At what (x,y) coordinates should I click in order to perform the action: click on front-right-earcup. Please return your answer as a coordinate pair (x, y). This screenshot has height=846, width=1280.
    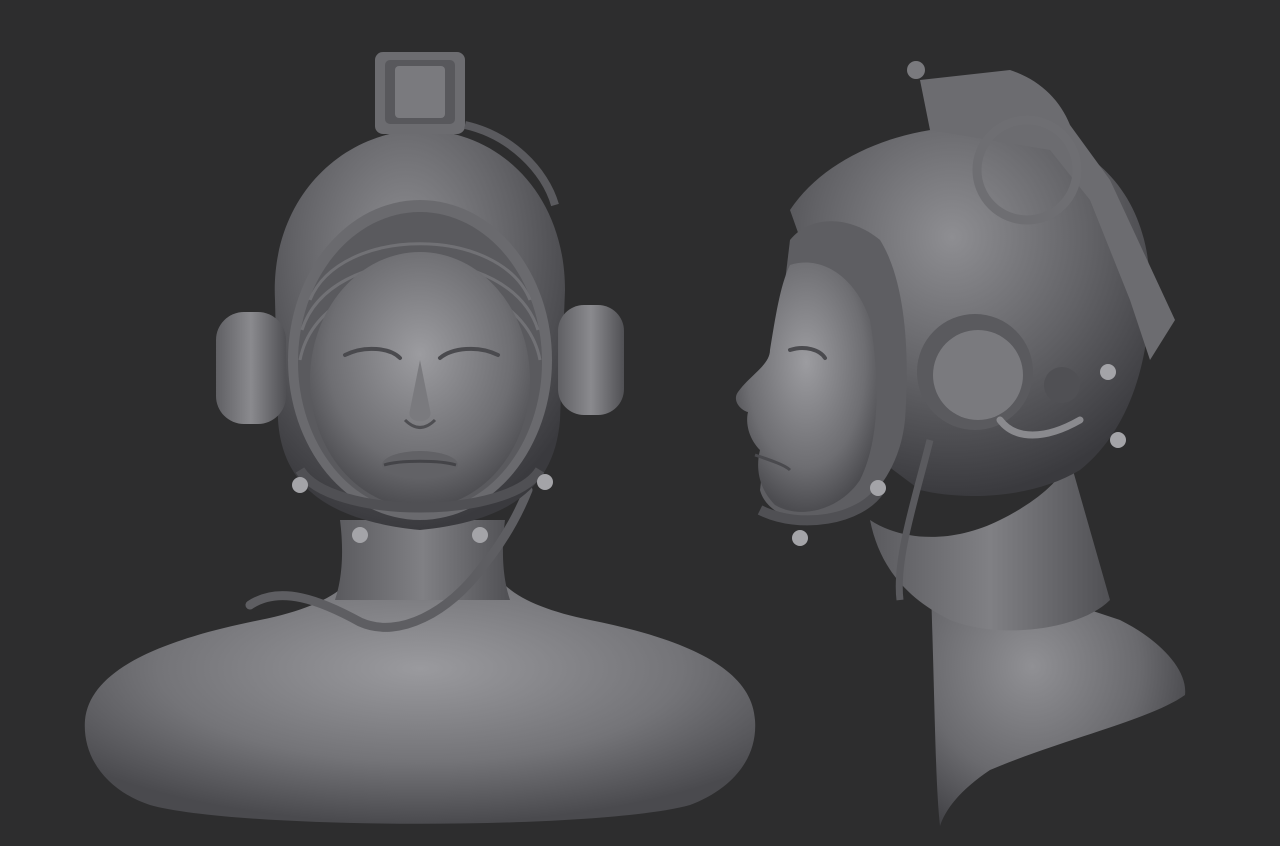
    Looking at the image, I should click on (591, 360).